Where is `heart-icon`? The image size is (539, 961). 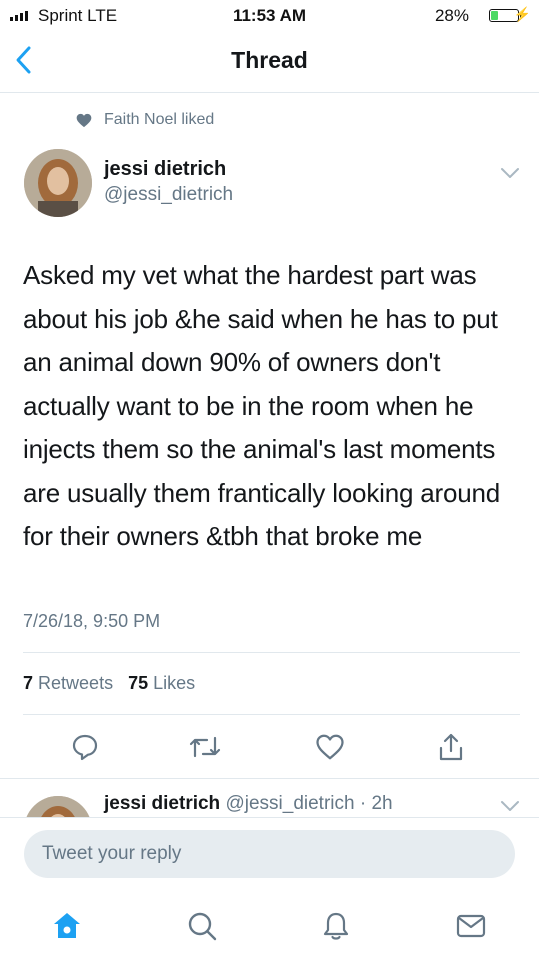
heart-icon is located at coordinates (84, 120).